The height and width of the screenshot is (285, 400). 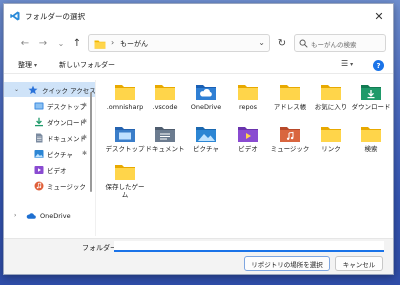 I want to click on download-icon, so click(x=39, y=121).